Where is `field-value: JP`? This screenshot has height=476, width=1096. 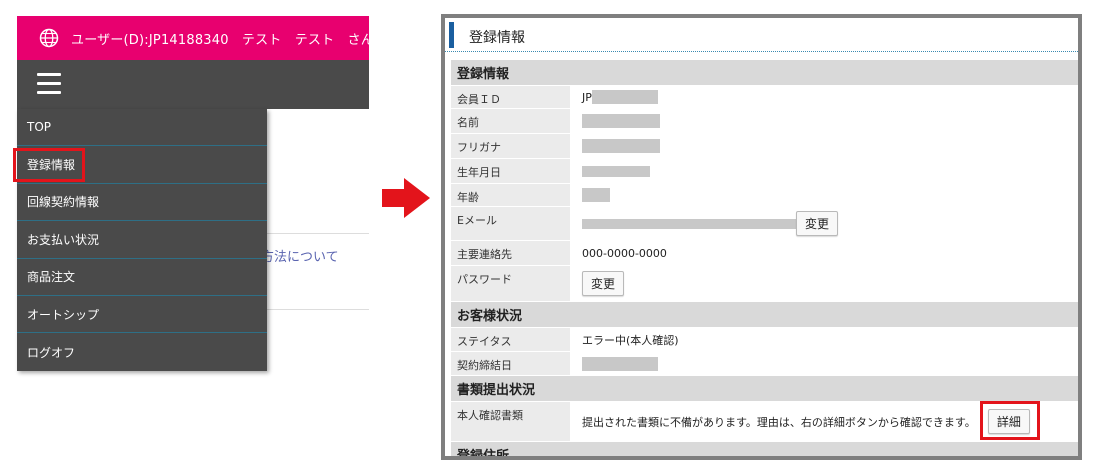 field-value: JP is located at coordinates (824, 97).